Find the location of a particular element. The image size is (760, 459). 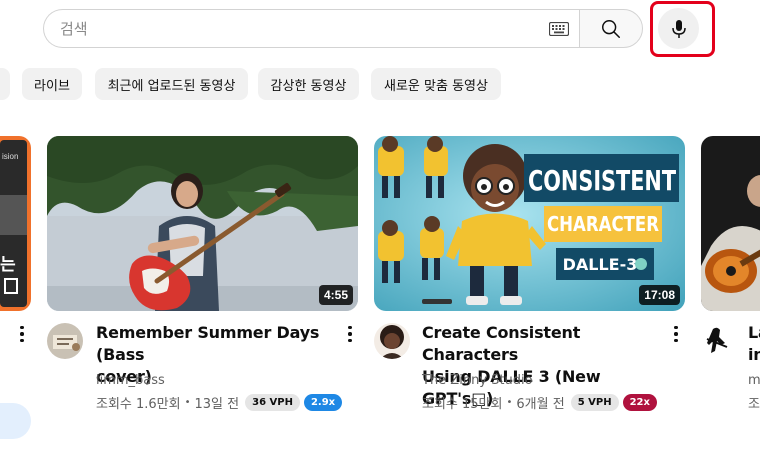

video-meta: 조회수 15만회 • 6개월 전 5 VPH 22x is located at coordinates (539, 402).